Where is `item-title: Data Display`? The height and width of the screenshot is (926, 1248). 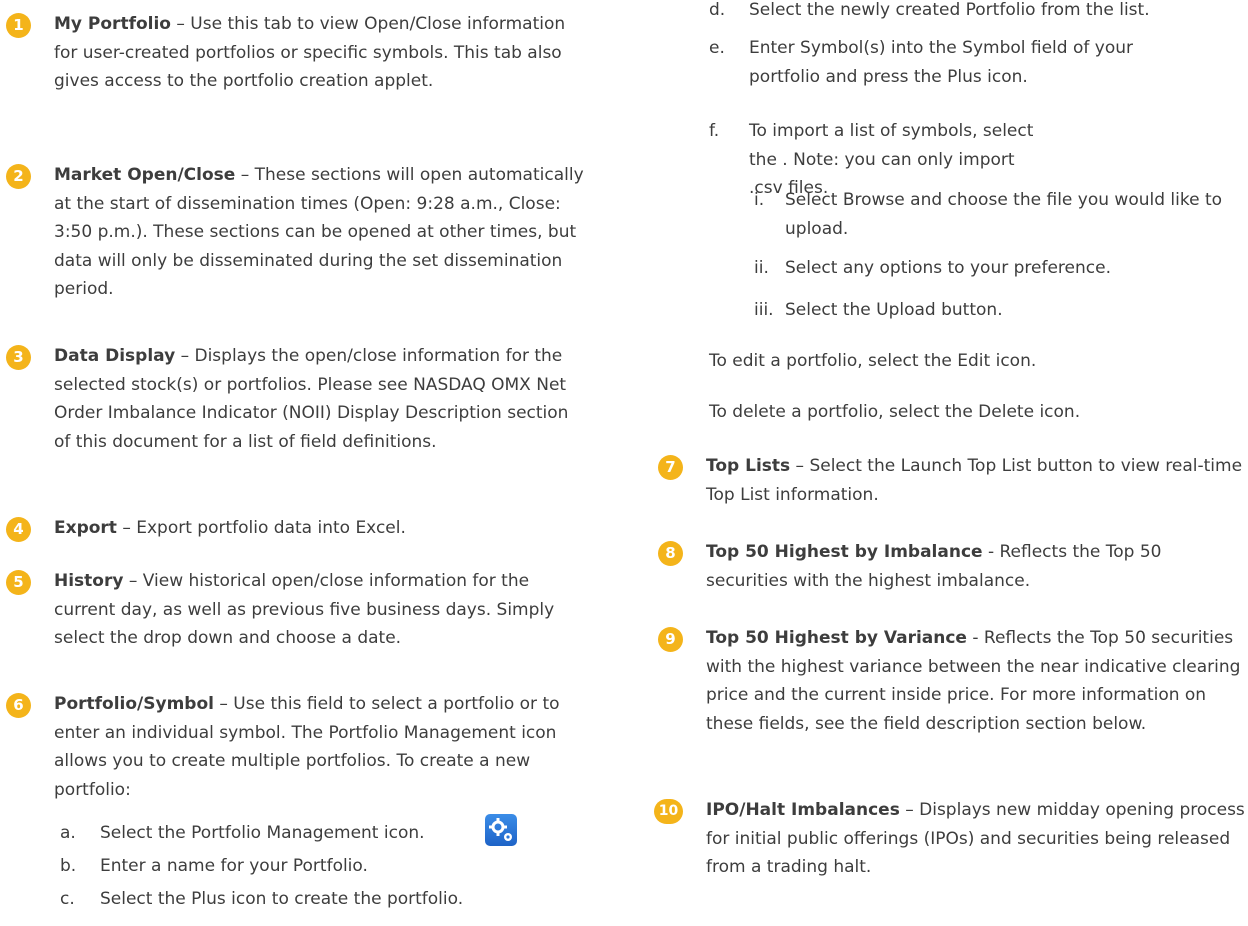
item-title: Data Display is located at coordinates (115, 356).